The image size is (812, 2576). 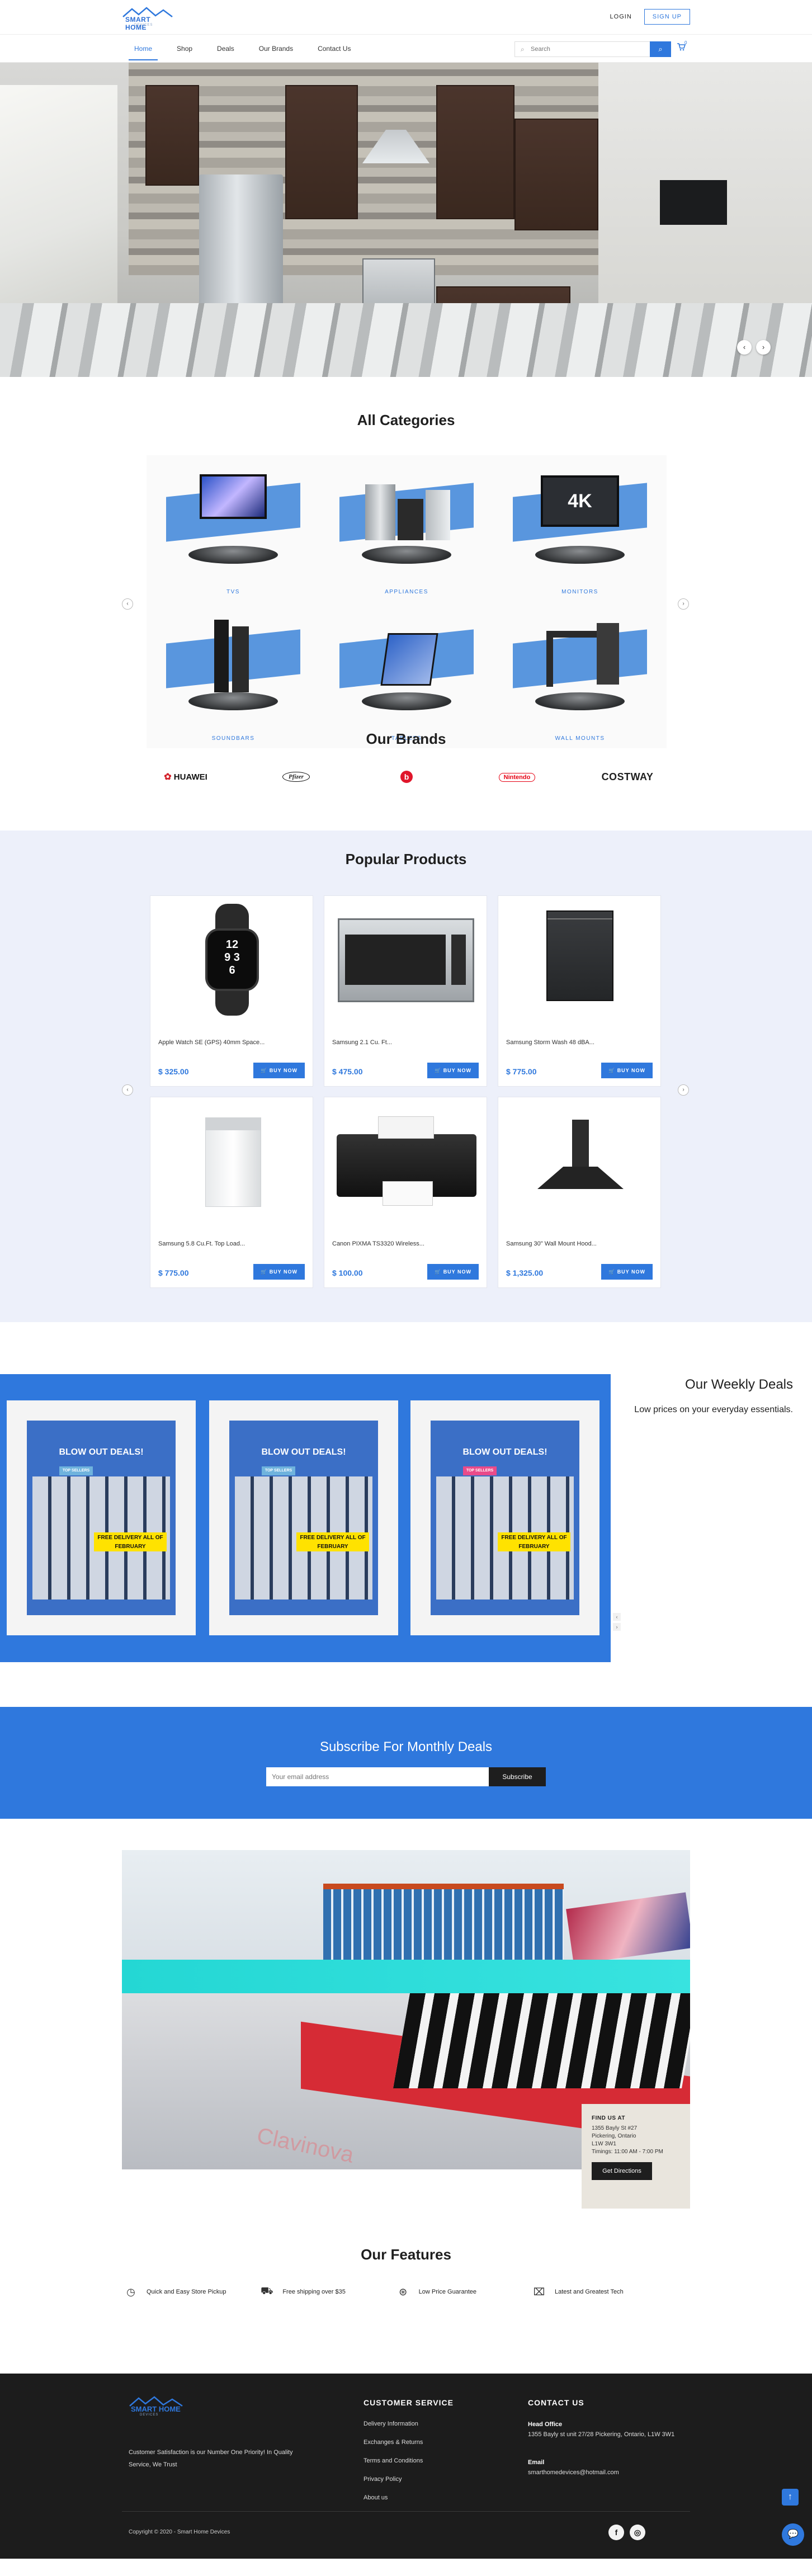 What do you see at coordinates (382, 2479) in the screenshot?
I see `footer-link-privacy: Privacy Policy` at bounding box center [382, 2479].